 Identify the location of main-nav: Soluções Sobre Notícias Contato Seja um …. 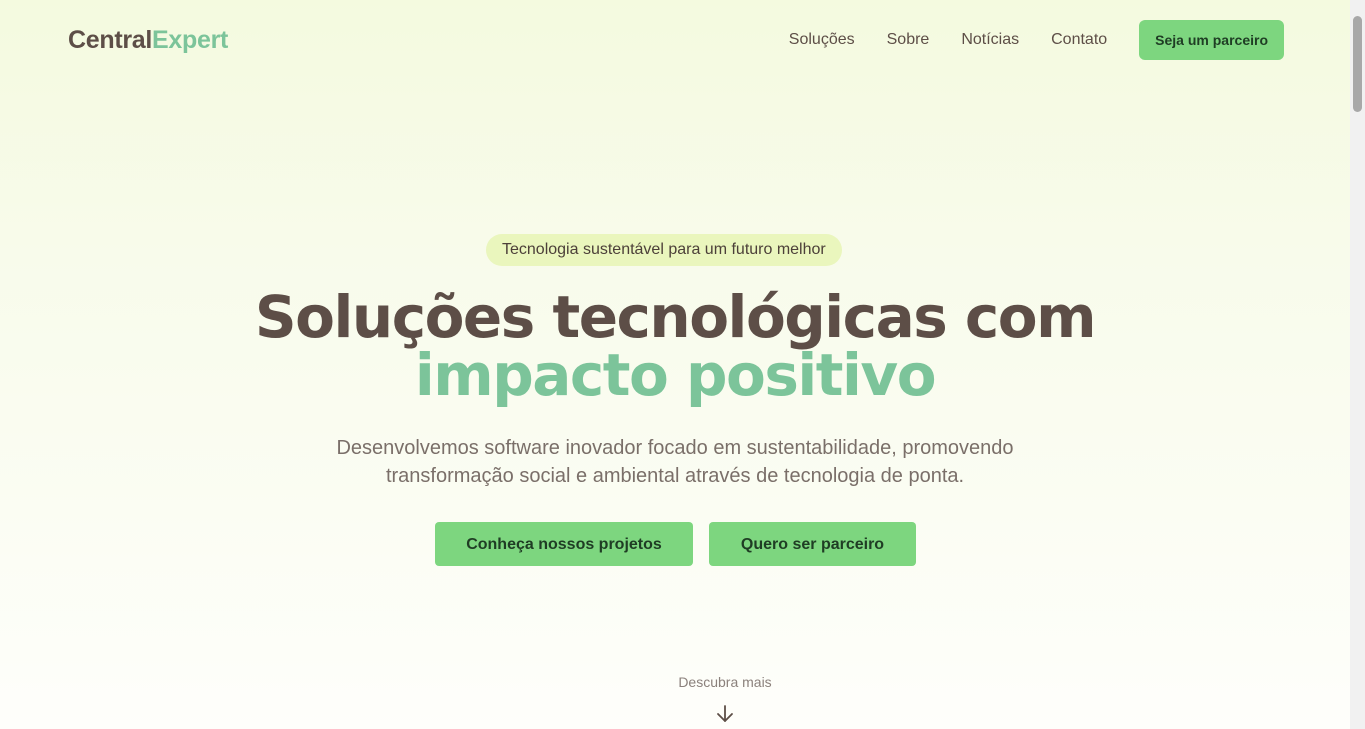
(1036, 40).